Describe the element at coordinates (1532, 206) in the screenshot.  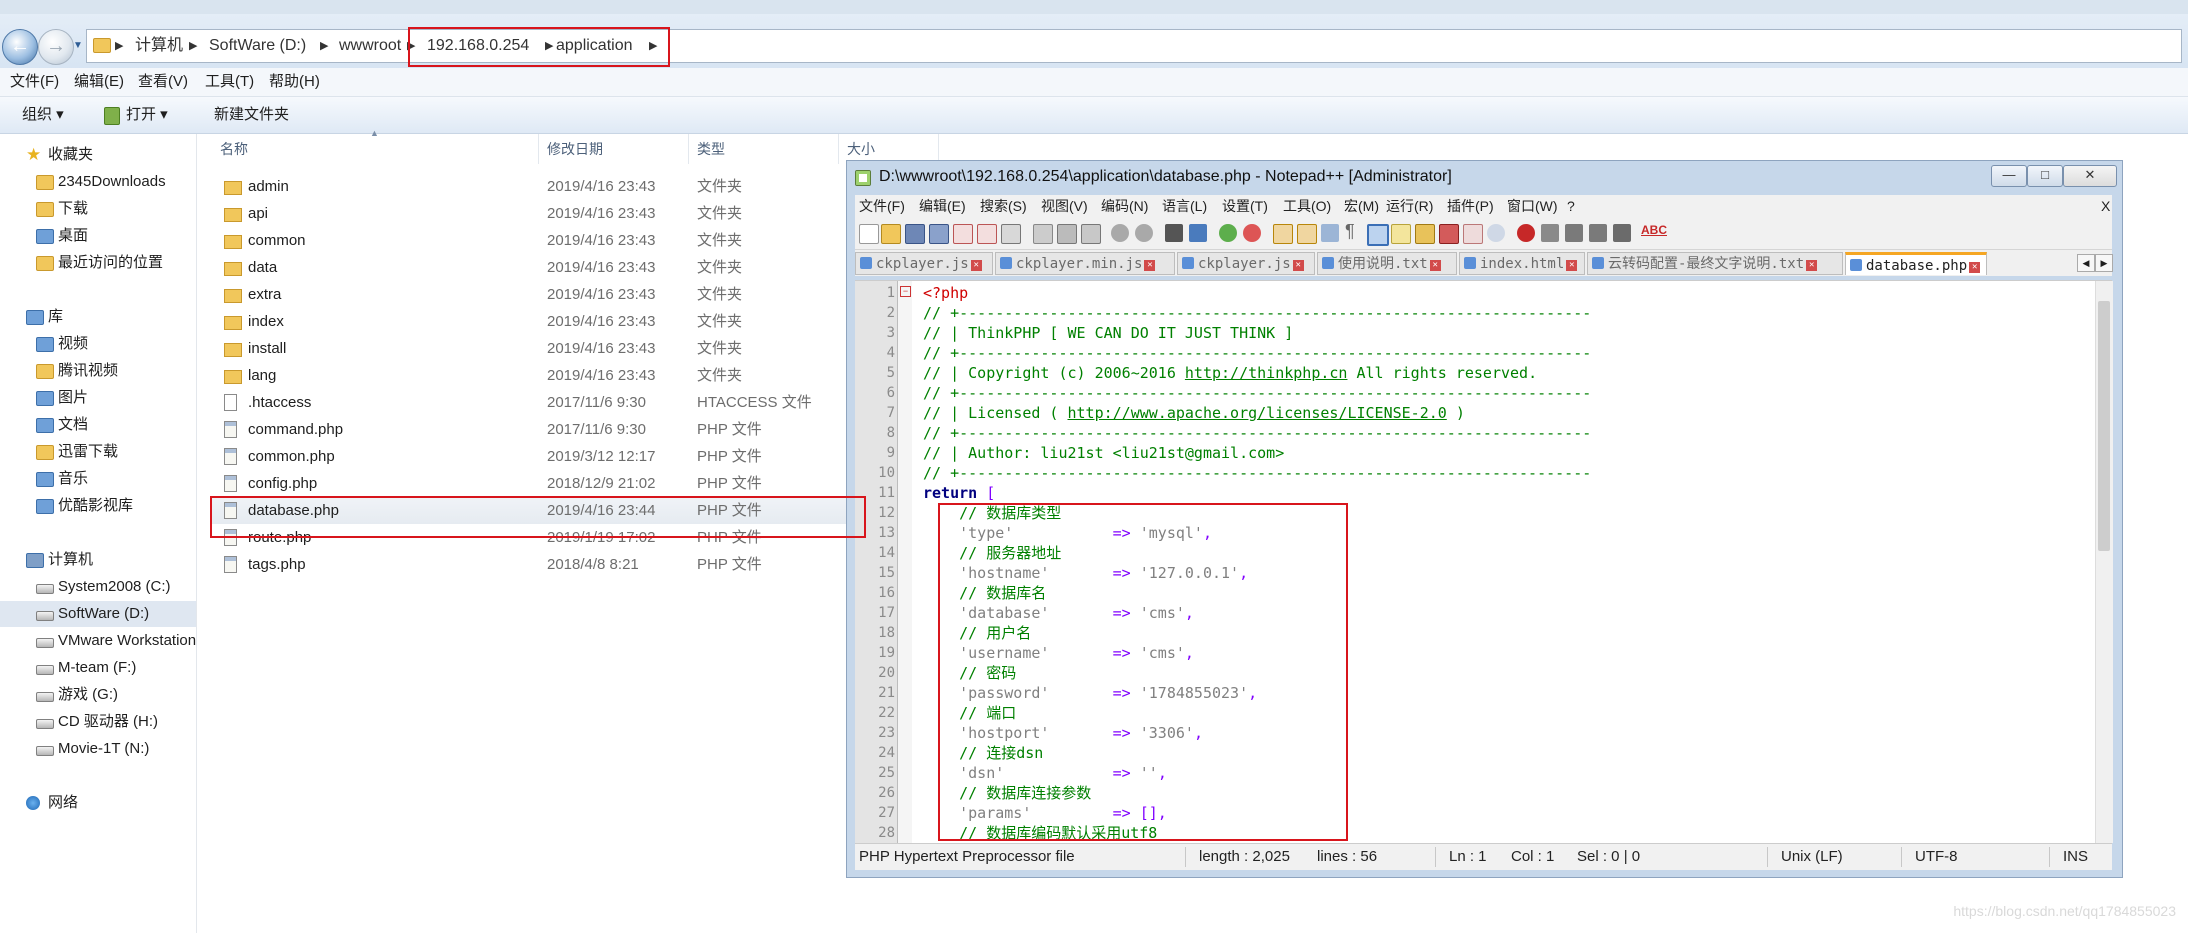
I see `np-menu-window: 窗口(W)` at that location.